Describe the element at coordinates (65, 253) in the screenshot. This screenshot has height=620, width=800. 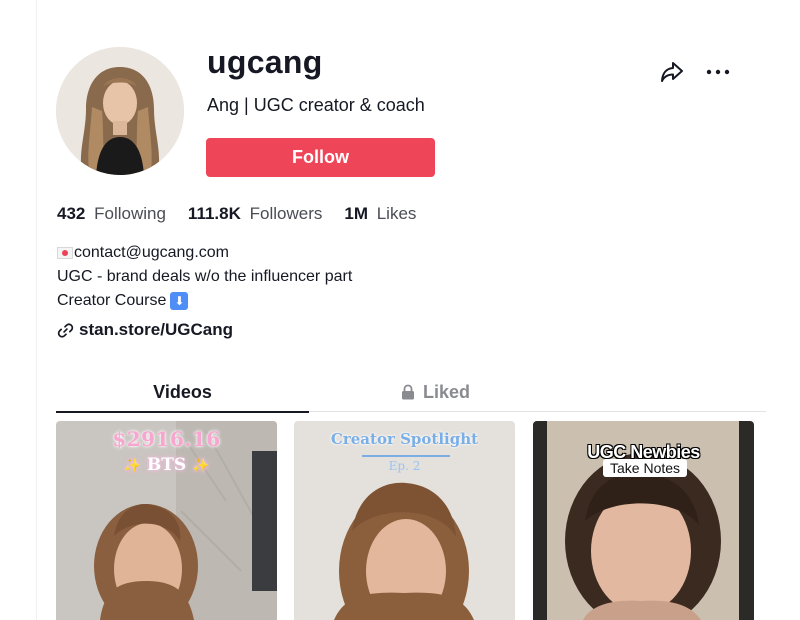
I see `love-letter-emoji-icon` at that location.